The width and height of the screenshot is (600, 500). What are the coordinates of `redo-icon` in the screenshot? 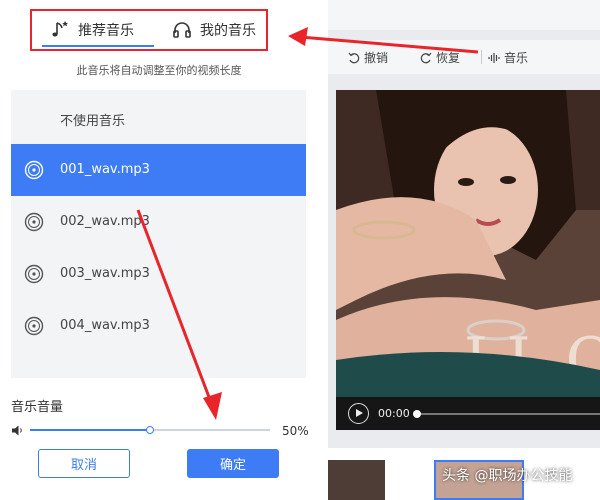 It's located at (426, 57).